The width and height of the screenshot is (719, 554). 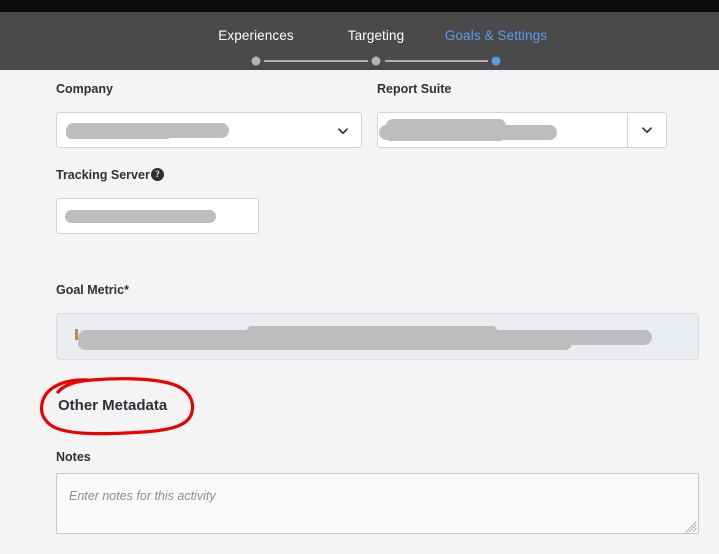 What do you see at coordinates (414, 89) in the screenshot?
I see `report-suite-label: Report Suite` at bounding box center [414, 89].